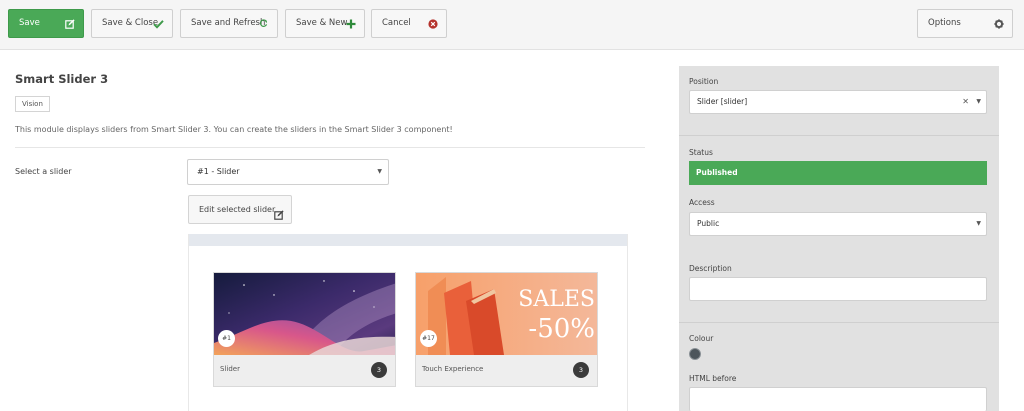 This screenshot has height=411, width=1024. Describe the element at coordinates (838, 289) in the screenshot. I see `description-input` at that location.